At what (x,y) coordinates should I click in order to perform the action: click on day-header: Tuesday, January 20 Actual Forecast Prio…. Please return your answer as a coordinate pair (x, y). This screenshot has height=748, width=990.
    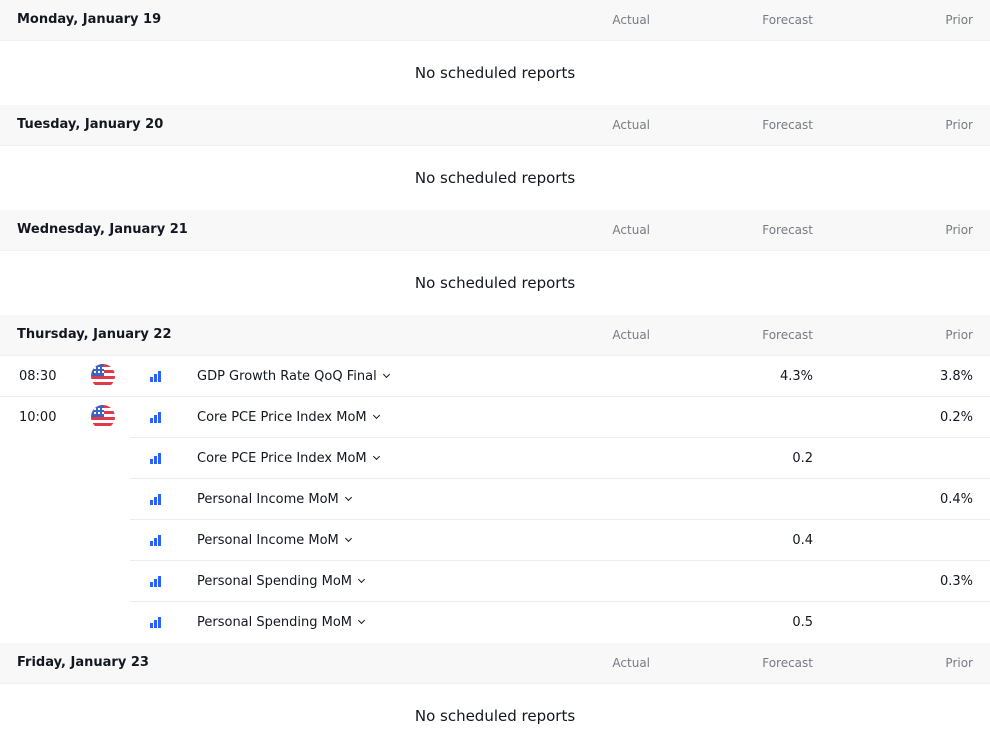
    Looking at the image, I should click on (495, 125).